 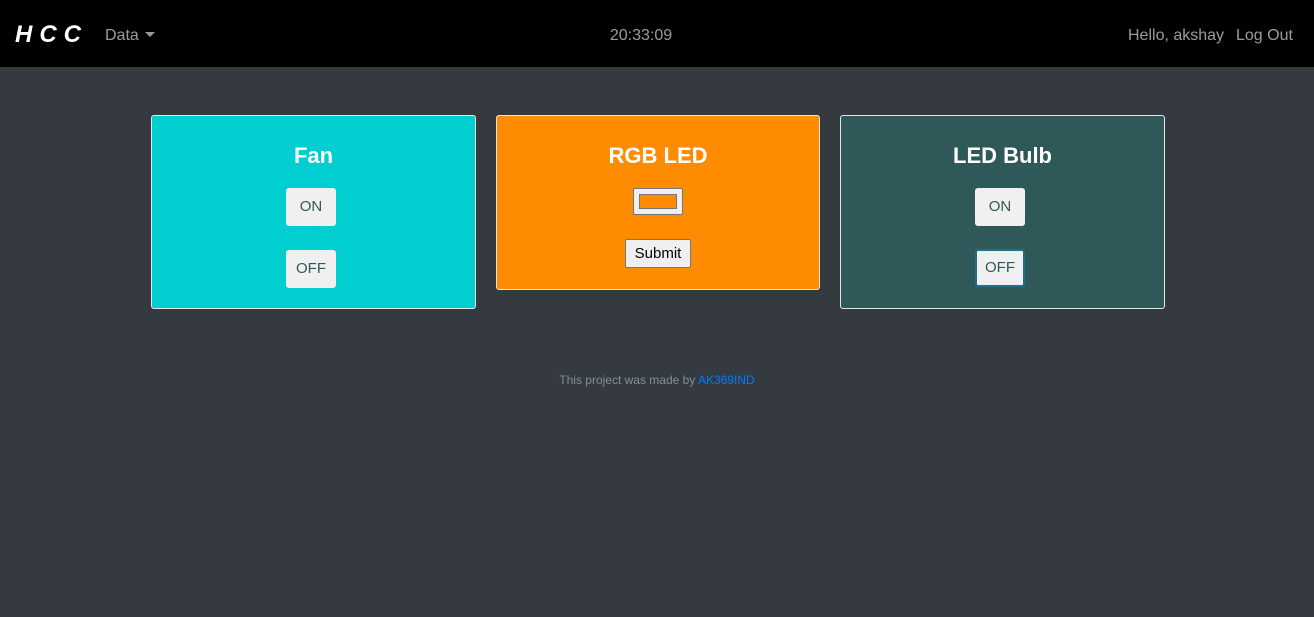 What do you see at coordinates (1264, 36) in the screenshot?
I see `logout-link: Log Out` at bounding box center [1264, 36].